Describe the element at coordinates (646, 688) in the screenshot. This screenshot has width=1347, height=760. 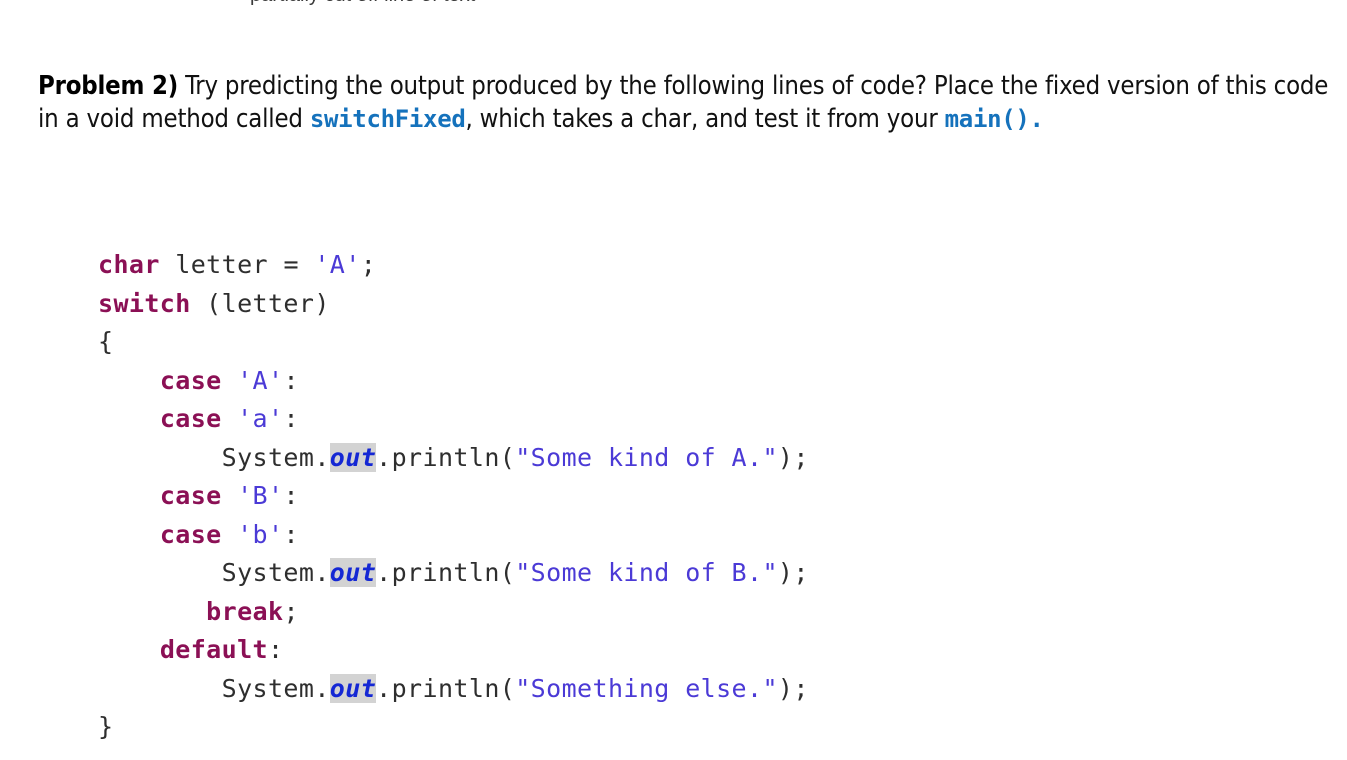
I see `code-token-str: "Something else."` at that location.